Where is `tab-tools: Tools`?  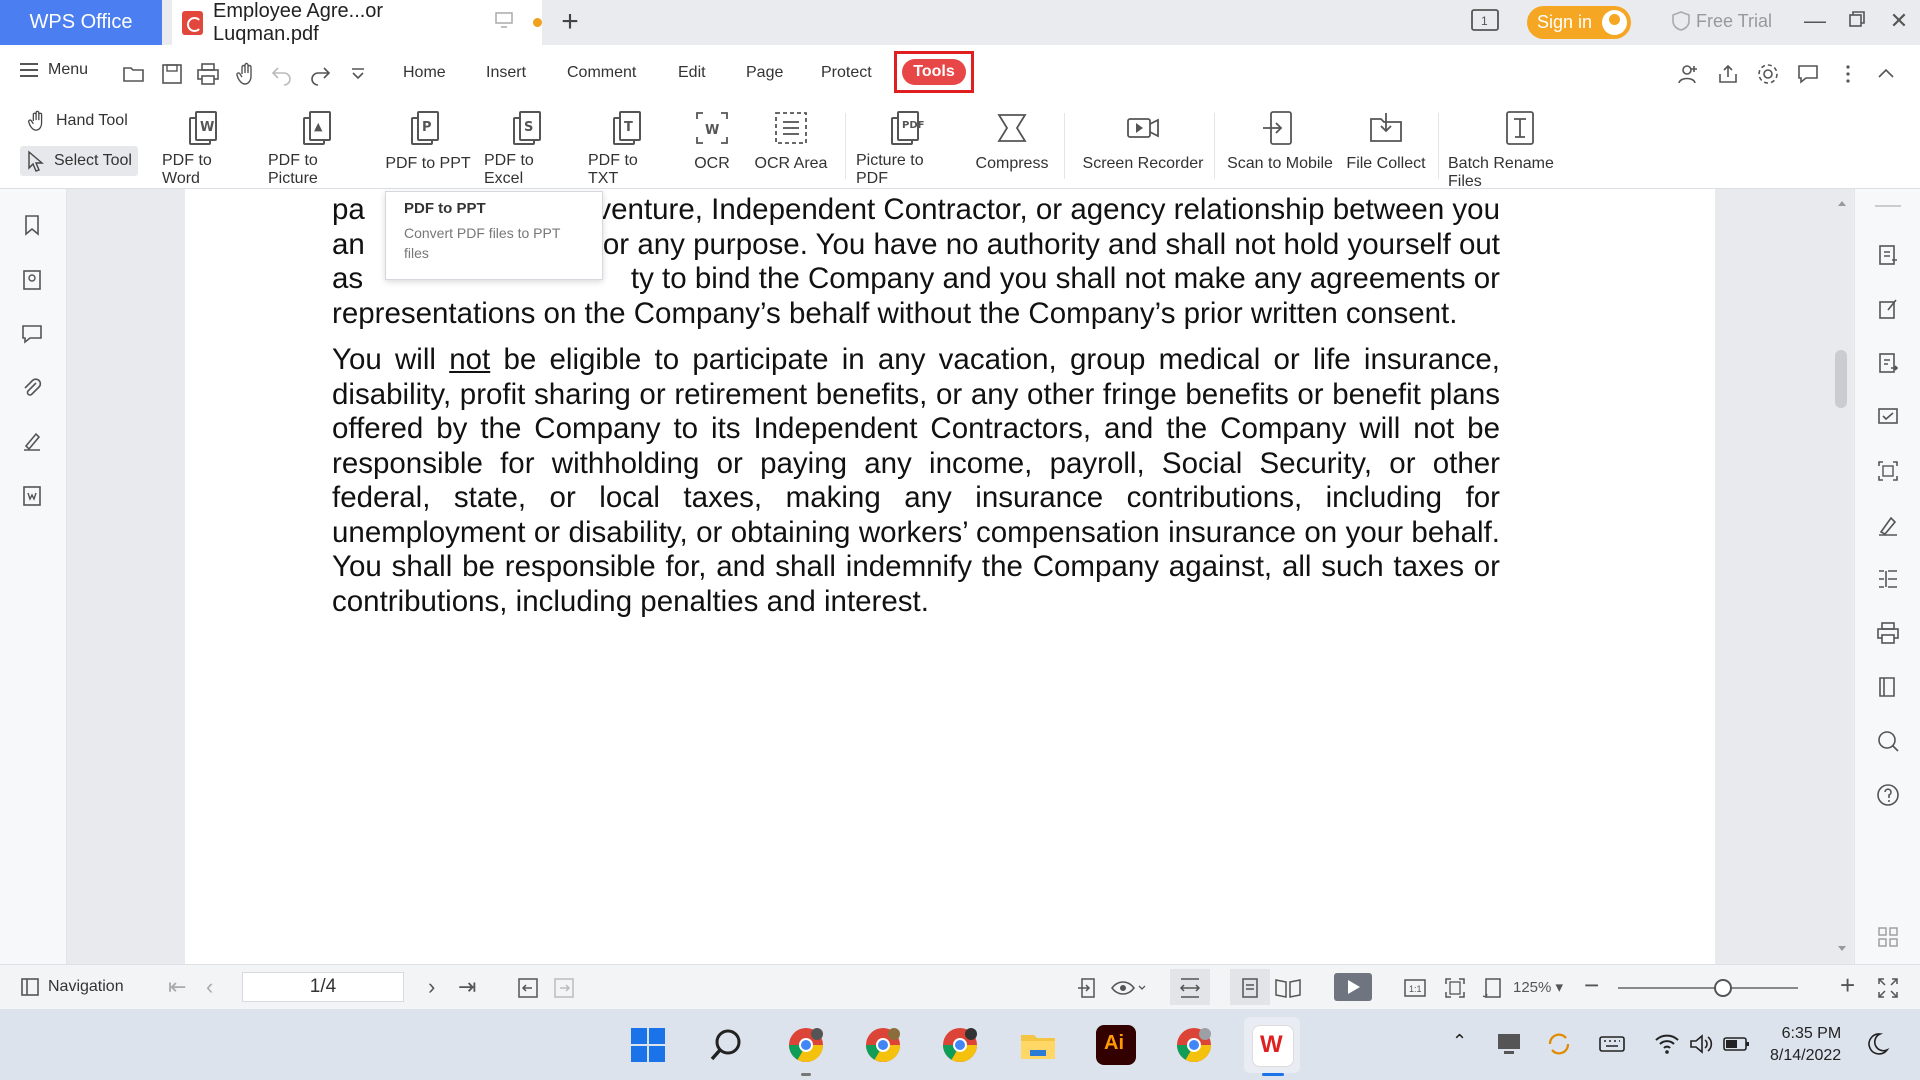 tab-tools: Tools is located at coordinates (934, 72).